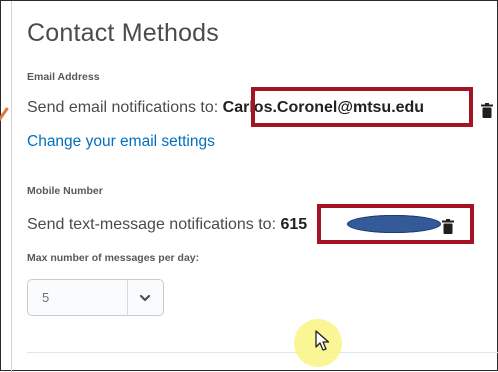  Describe the element at coordinates (4, 114) in the screenshot. I see `edge-annotation-mark` at that location.